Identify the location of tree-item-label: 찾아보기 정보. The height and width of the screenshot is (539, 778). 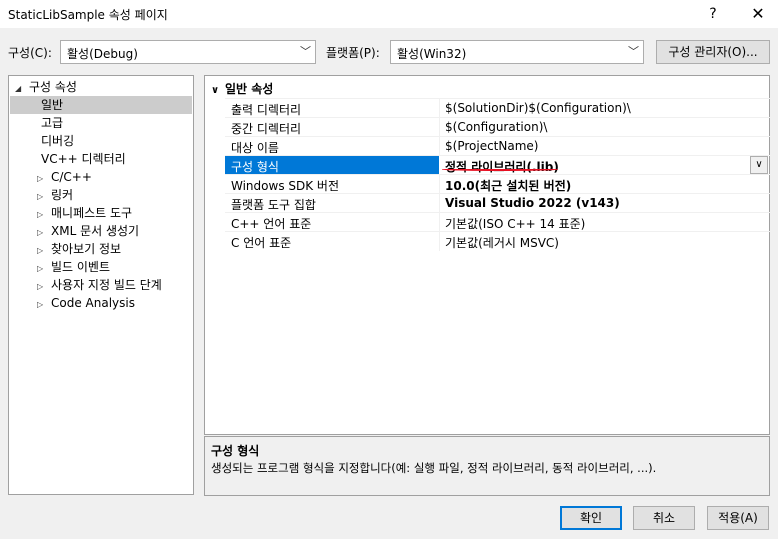
(86, 249).